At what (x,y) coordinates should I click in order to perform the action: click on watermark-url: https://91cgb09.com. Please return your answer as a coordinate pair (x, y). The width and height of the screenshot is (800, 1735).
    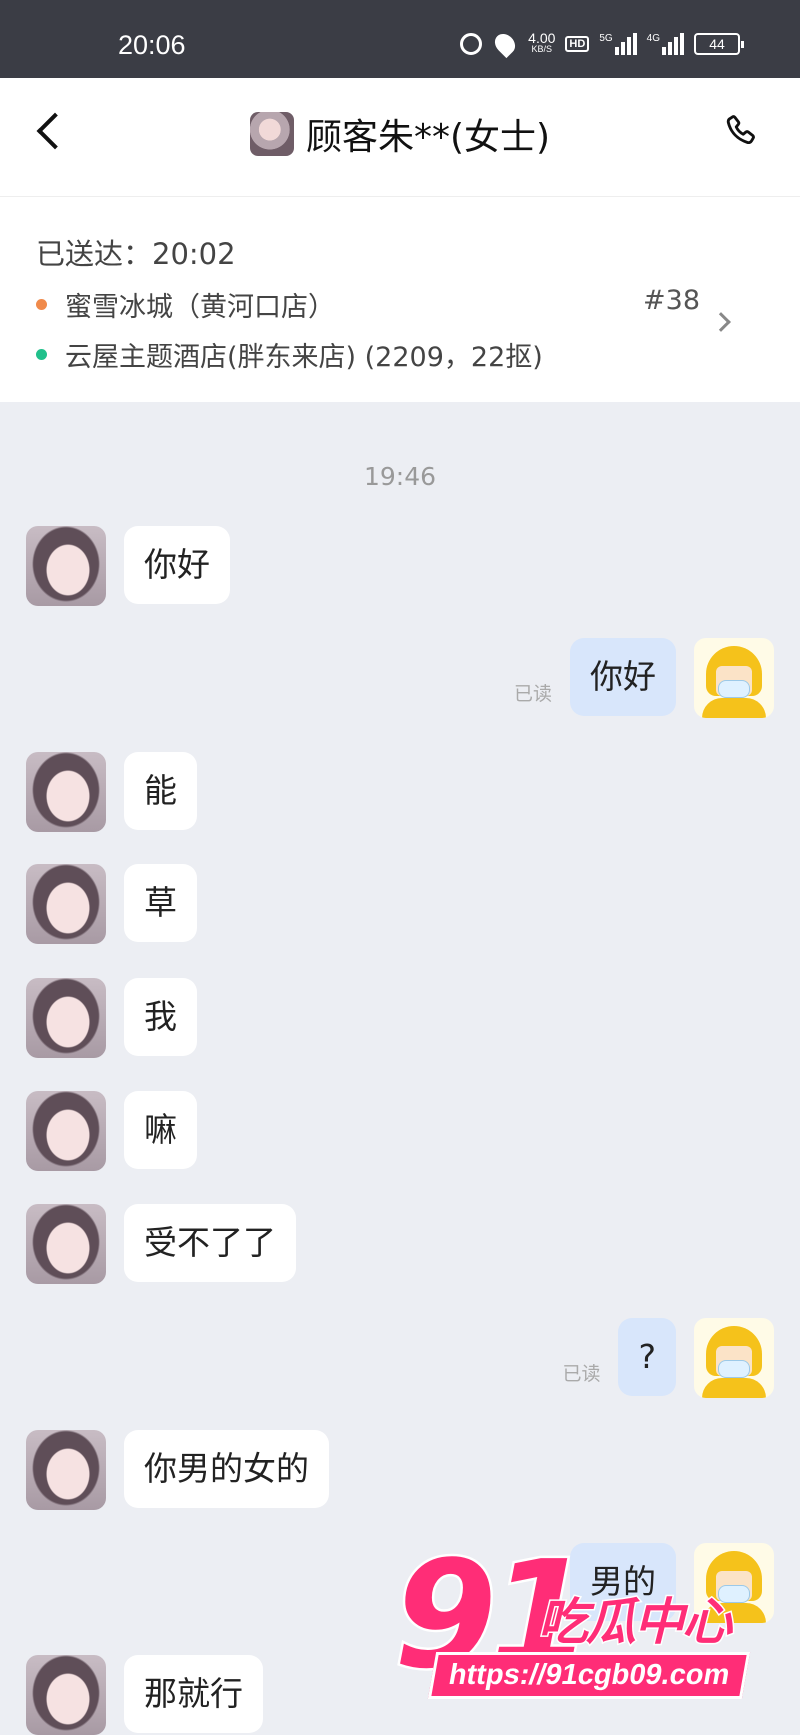
    Looking at the image, I should click on (589, 1675).